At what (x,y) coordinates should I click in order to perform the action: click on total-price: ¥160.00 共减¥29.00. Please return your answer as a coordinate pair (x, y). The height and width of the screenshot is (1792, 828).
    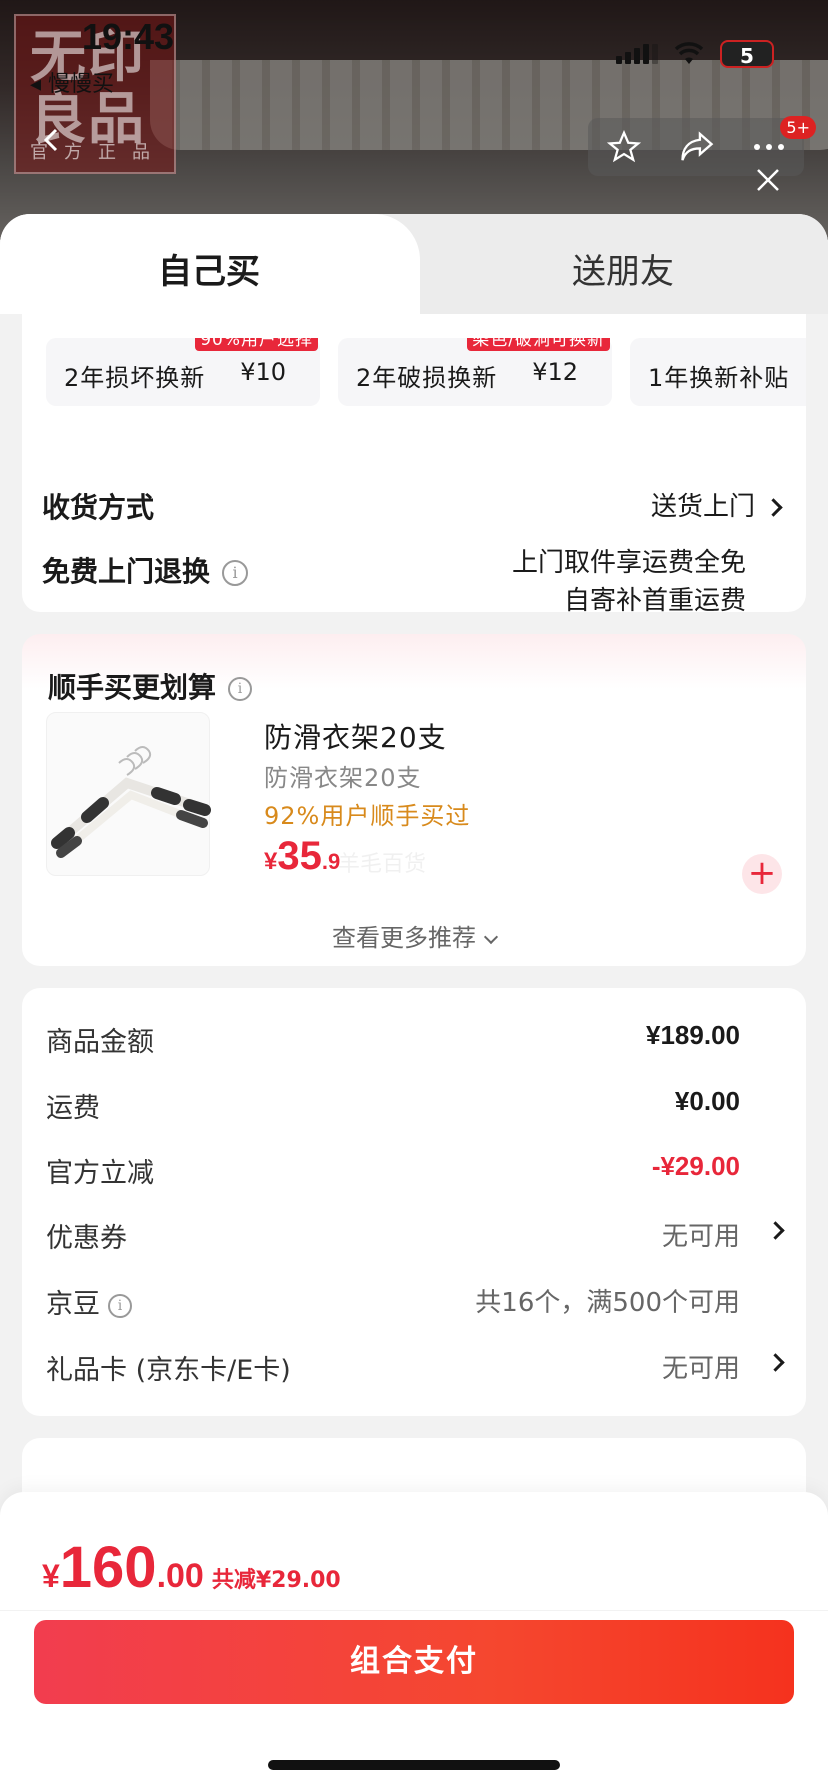
    Looking at the image, I should click on (191, 1567).